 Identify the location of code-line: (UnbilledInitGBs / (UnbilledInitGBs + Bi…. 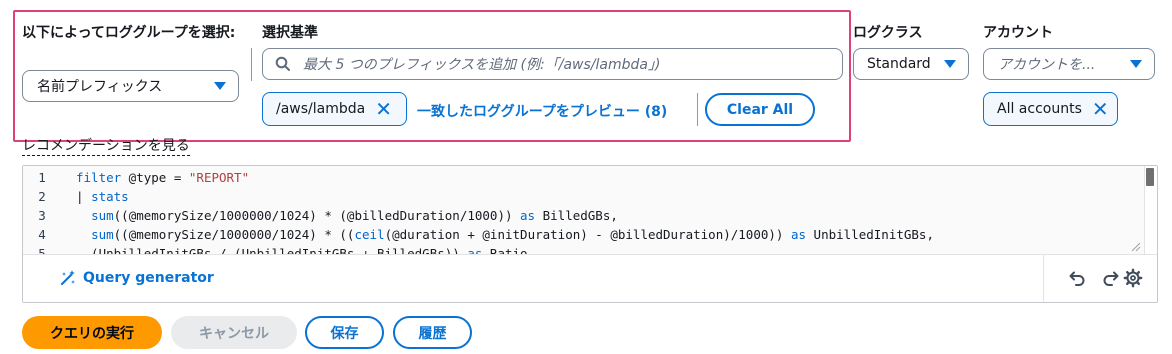
(302, 250).